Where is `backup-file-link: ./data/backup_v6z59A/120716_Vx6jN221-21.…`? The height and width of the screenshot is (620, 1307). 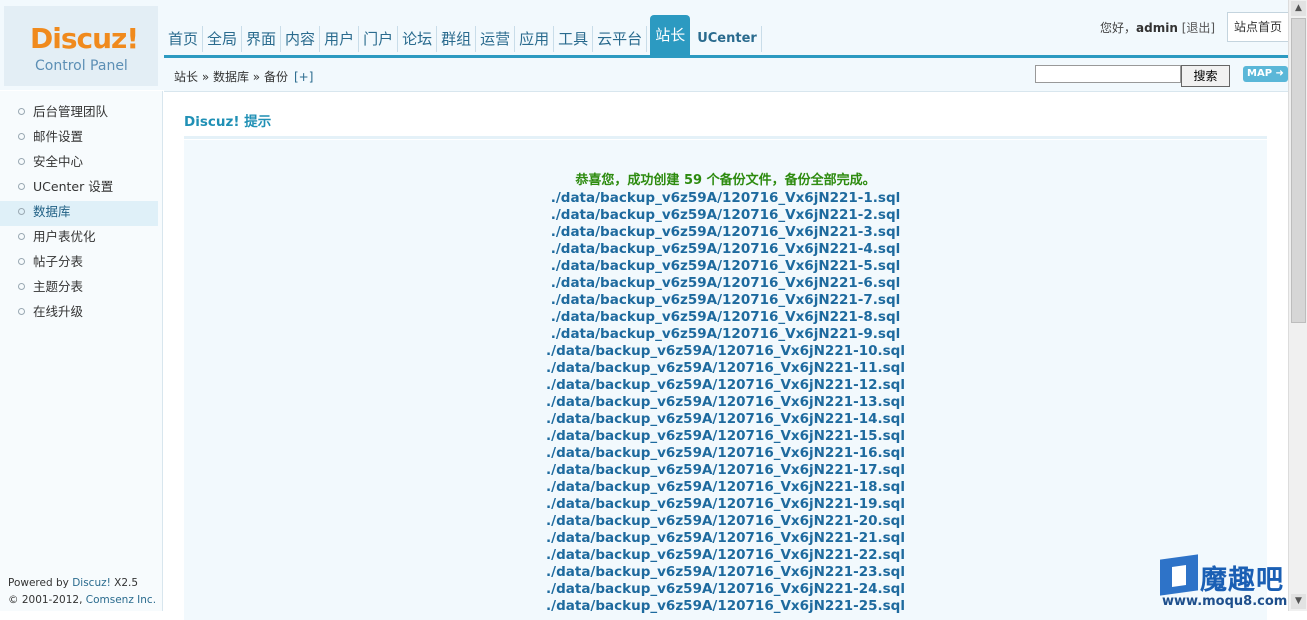
backup-file-link: ./data/backup_v6z59A/120716_Vx6jN221-21.… is located at coordinates (725, 538).